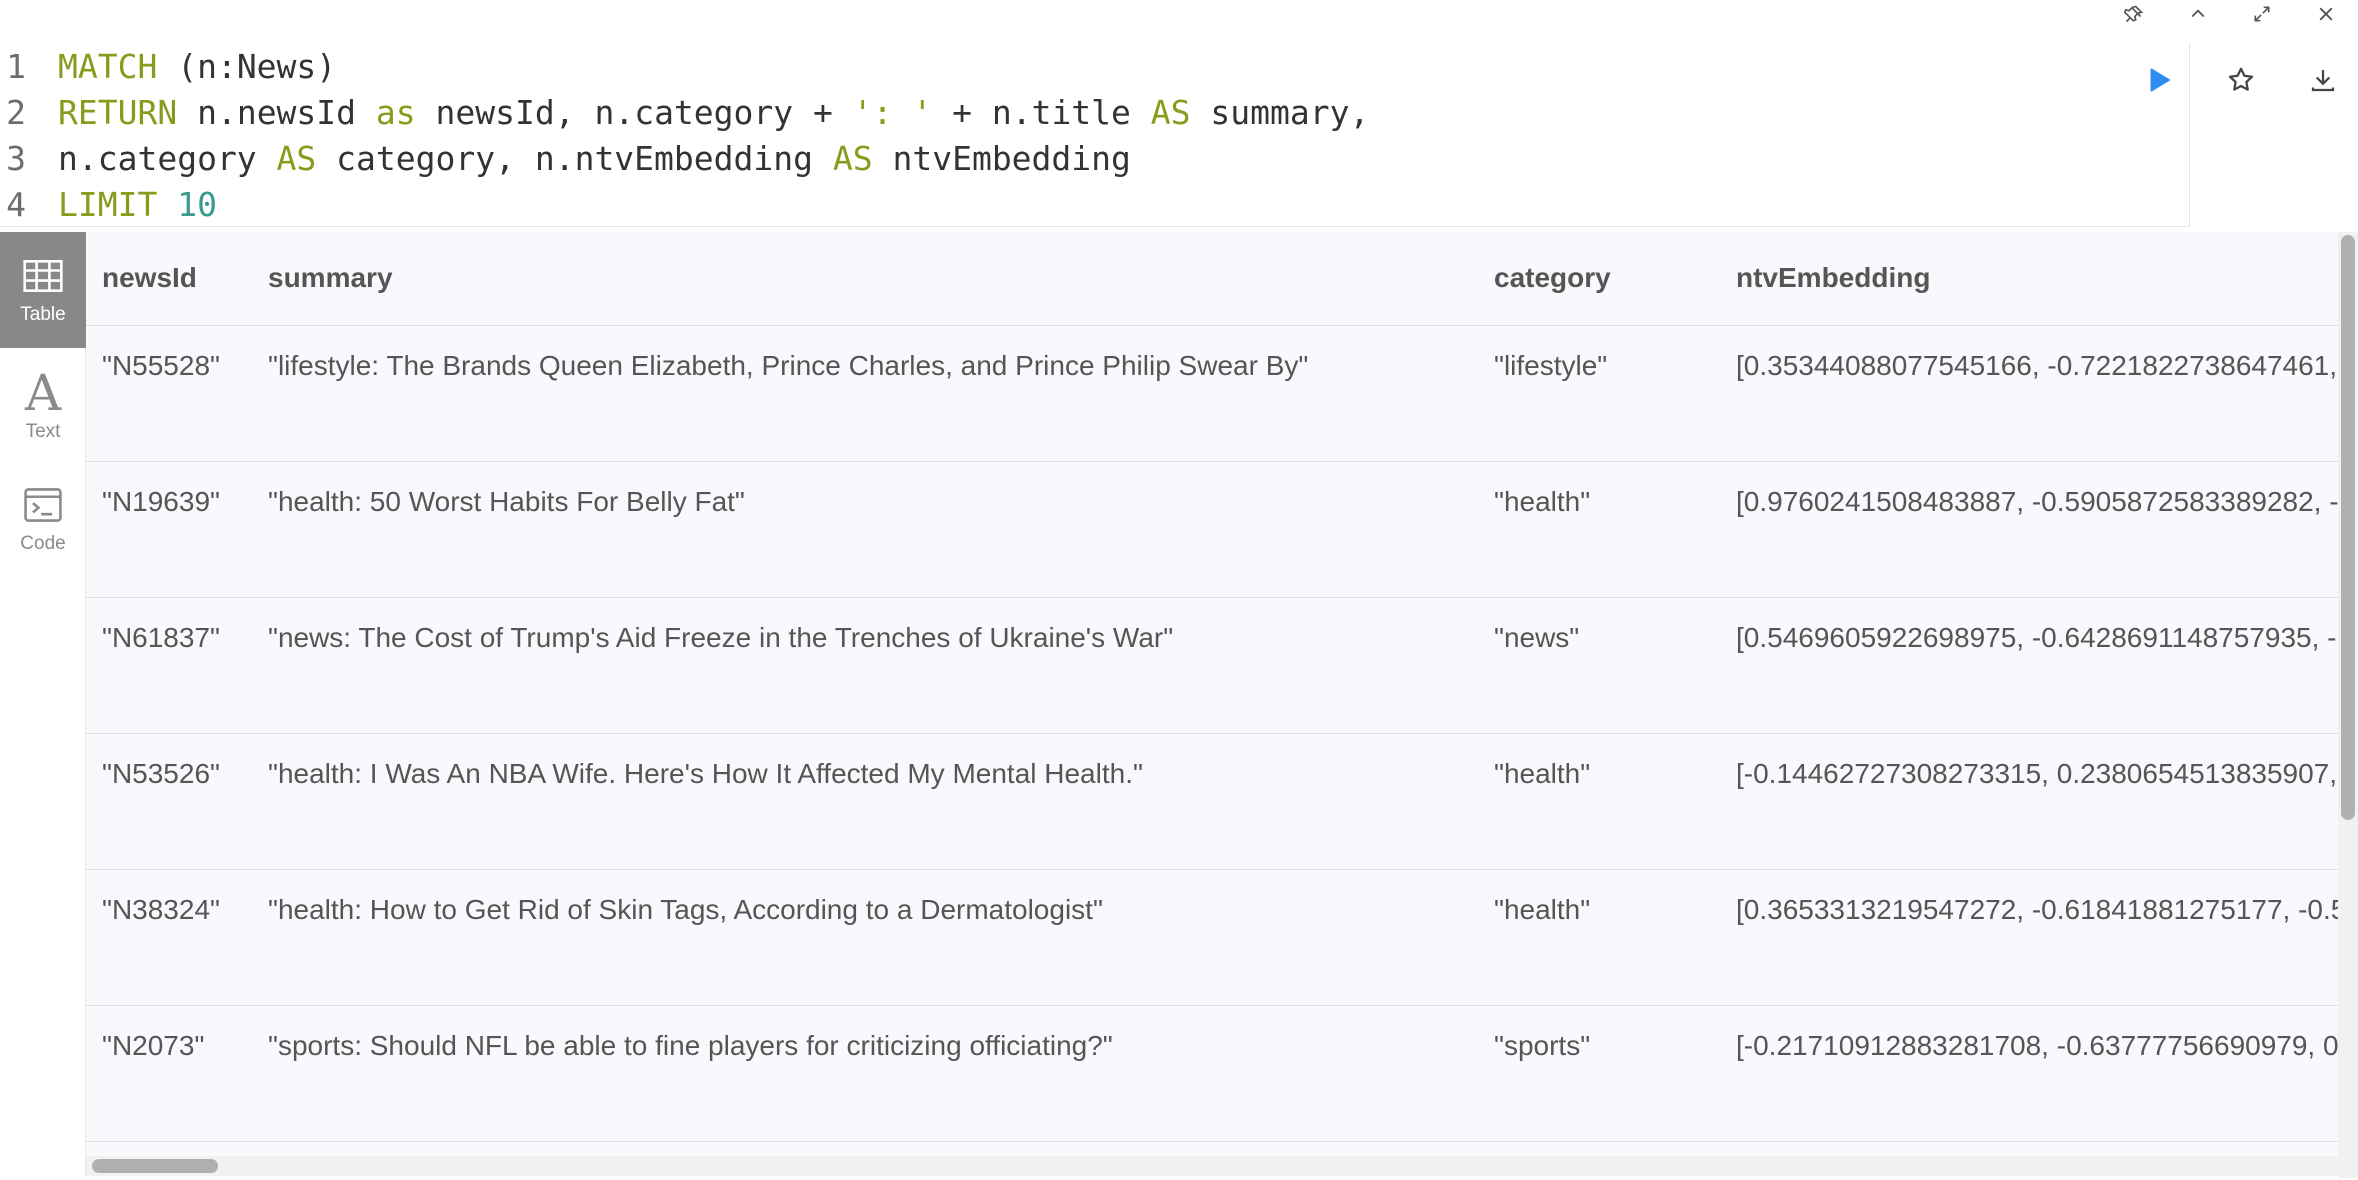 The image size is (2358, 1180). What do you see at coordinates (169, 529) in the screenshot?
I see `cell-newsid: "N19639"` at bounding box center [169, 529].